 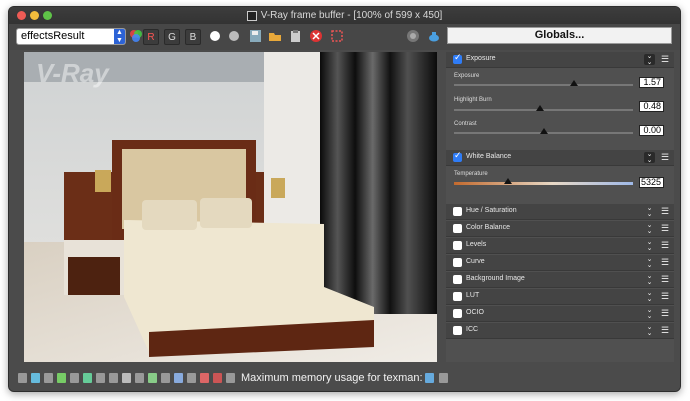 I want to click on track-mouse-icon, so click(x=139, y=378).